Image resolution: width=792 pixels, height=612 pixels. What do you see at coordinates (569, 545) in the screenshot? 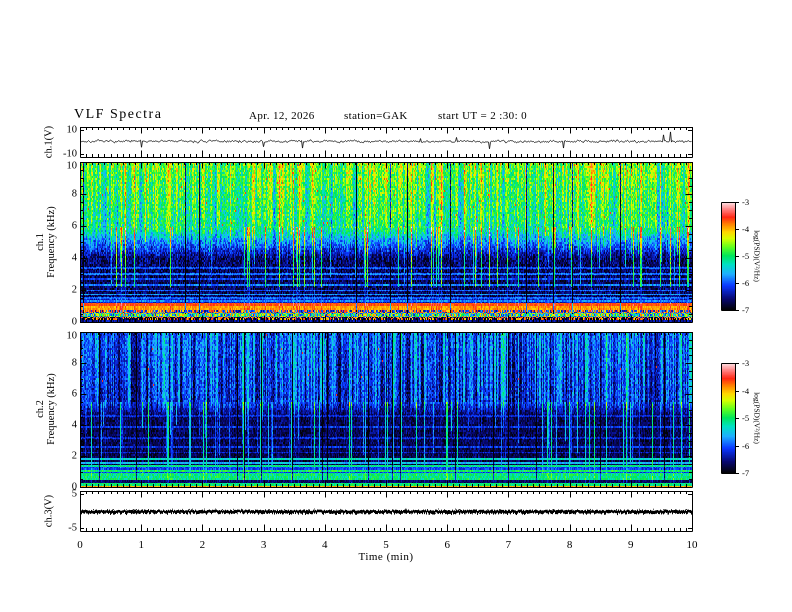
I see `x-tick-label: 8` at bounding box center [569, 545].